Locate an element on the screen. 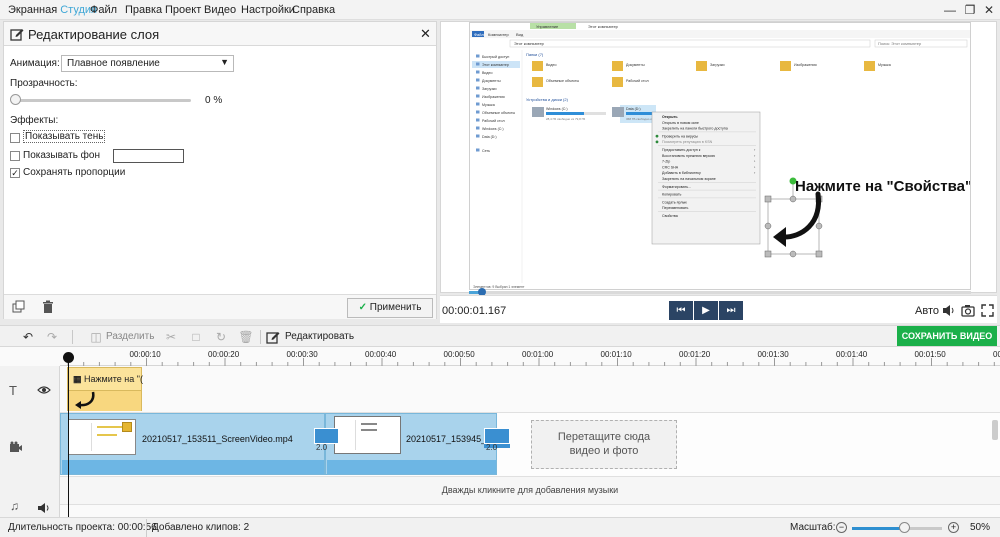 The width and height of the screenshot is (1000, 537). explorer-search: Поиск: Этот компьютер is located at coordinates (900, 43).